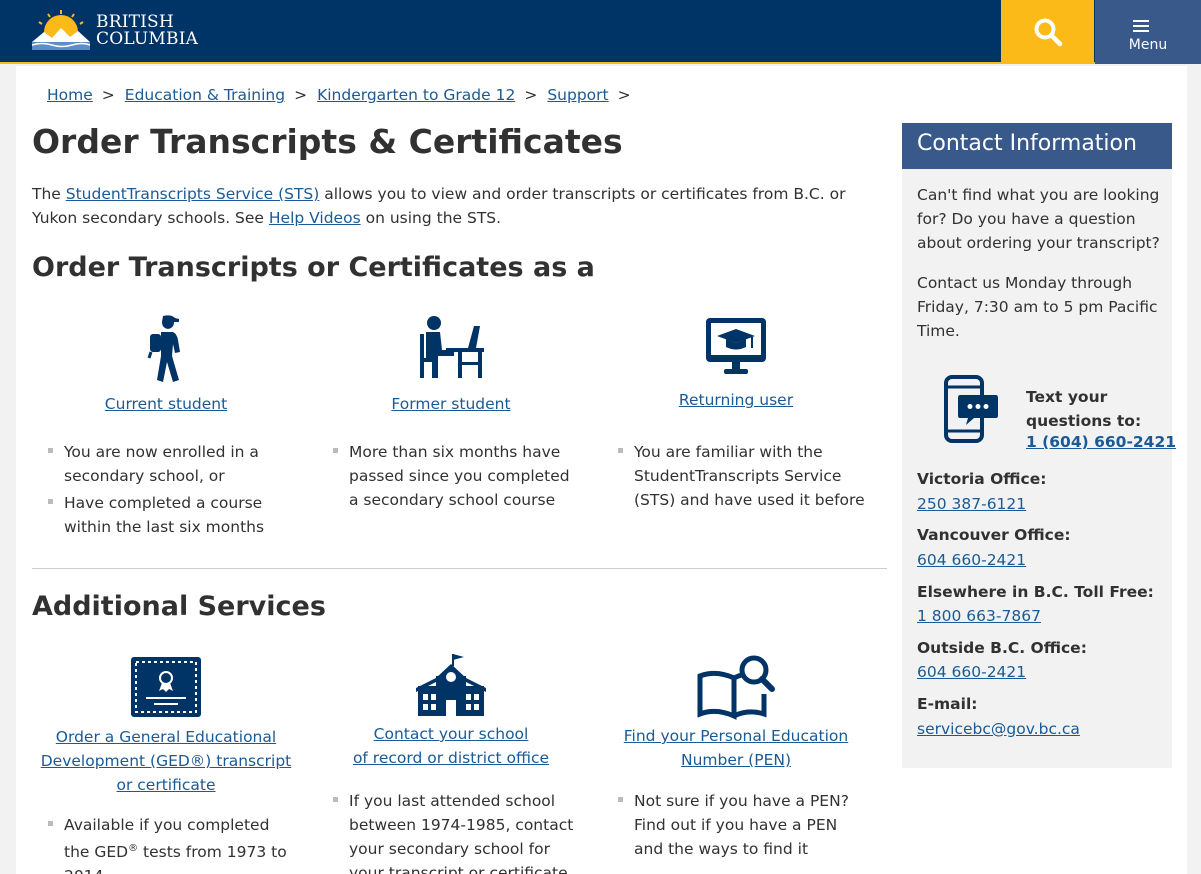  Describe the element at coordinates (971, 560) in the screenshot. I see `vancouver-phone-link: 604 660-2421` at that location.